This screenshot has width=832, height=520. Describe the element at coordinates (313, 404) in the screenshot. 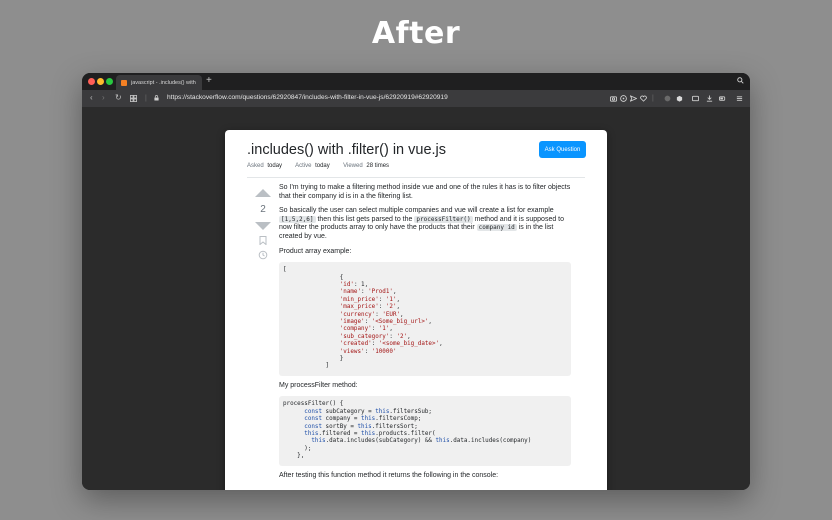

I see `code-line: processFilter() {` at that location.